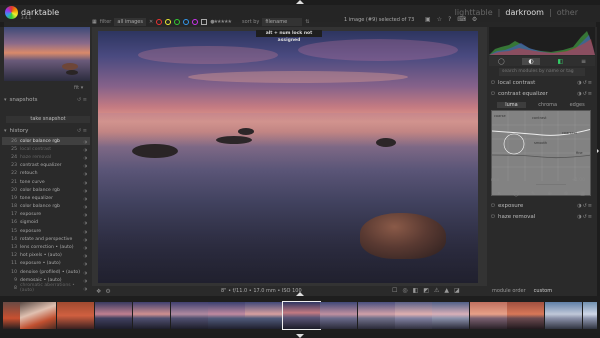  What do you see at coordinates (221, 22) in the screenshot?
I see `rating-stars: ●★★★★★` at bounding box center [221, 22].